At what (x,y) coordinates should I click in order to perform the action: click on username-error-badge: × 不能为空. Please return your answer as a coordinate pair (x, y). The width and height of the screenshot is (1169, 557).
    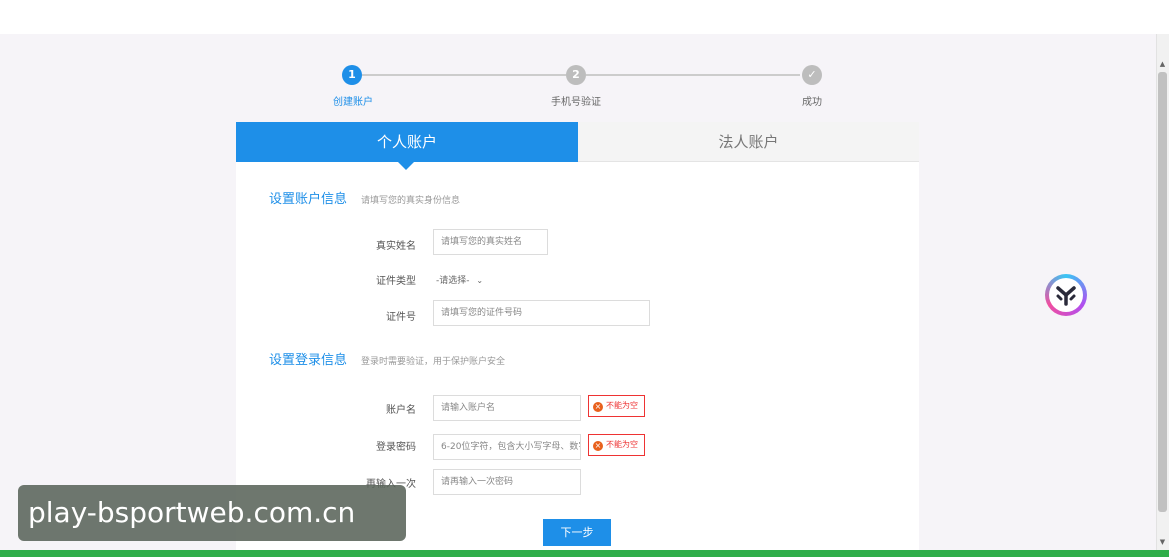
    Looking at the image, I should click on (616, 406).